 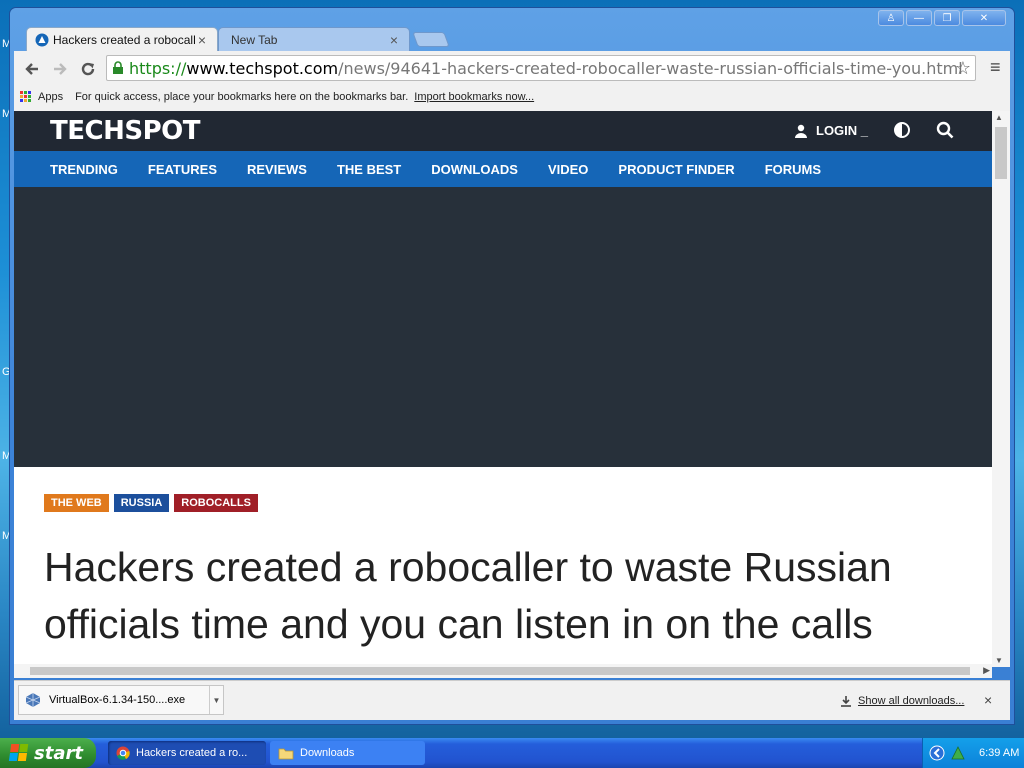 I want to click on minimize-button: —, so click(x=919, y=18).